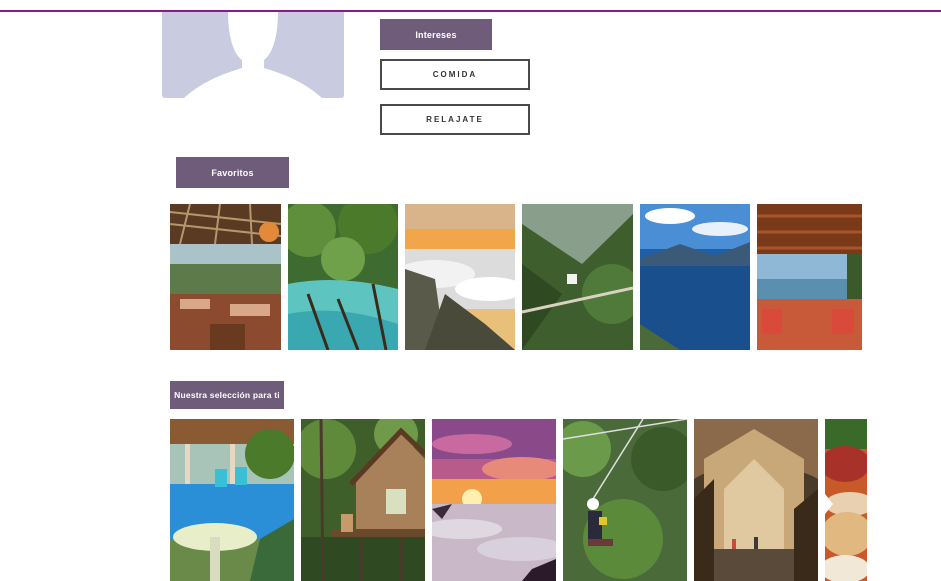 This screenshot has width=941, height=581. I want to click on selection-image-sunset, so click(494, 500).